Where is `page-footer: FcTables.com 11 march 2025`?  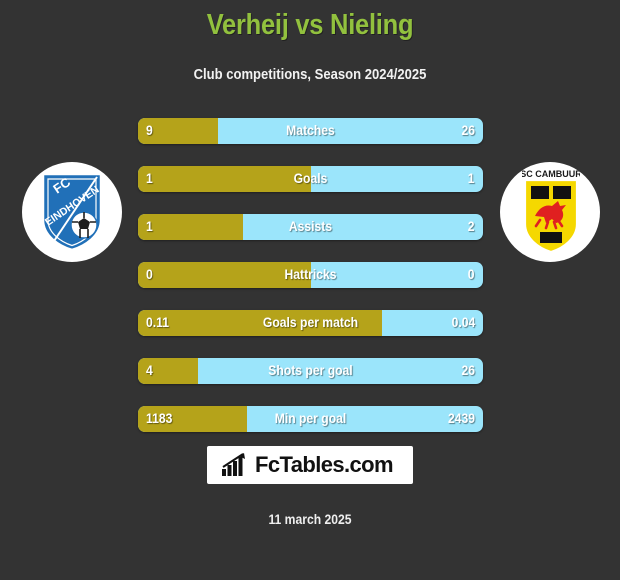 page-footer: FcTables.com 11 march 2025 is located at coordinates (310, 486).